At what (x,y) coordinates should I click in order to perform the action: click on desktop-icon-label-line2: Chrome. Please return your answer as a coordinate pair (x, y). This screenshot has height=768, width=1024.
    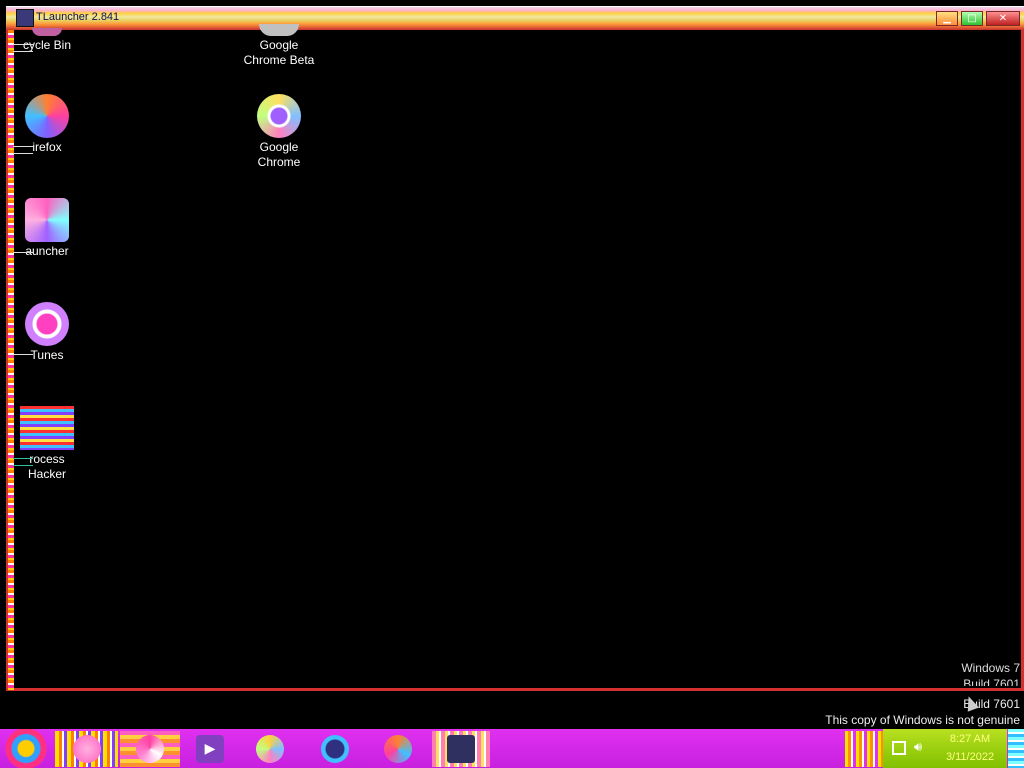
    Looking at the image, I should click on (279, 162).